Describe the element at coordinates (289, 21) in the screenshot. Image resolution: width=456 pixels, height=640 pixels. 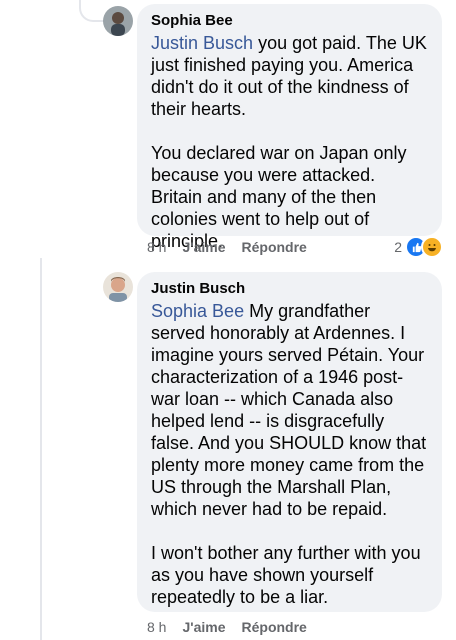
I see `comment-author: Sophia Bee` at that location.